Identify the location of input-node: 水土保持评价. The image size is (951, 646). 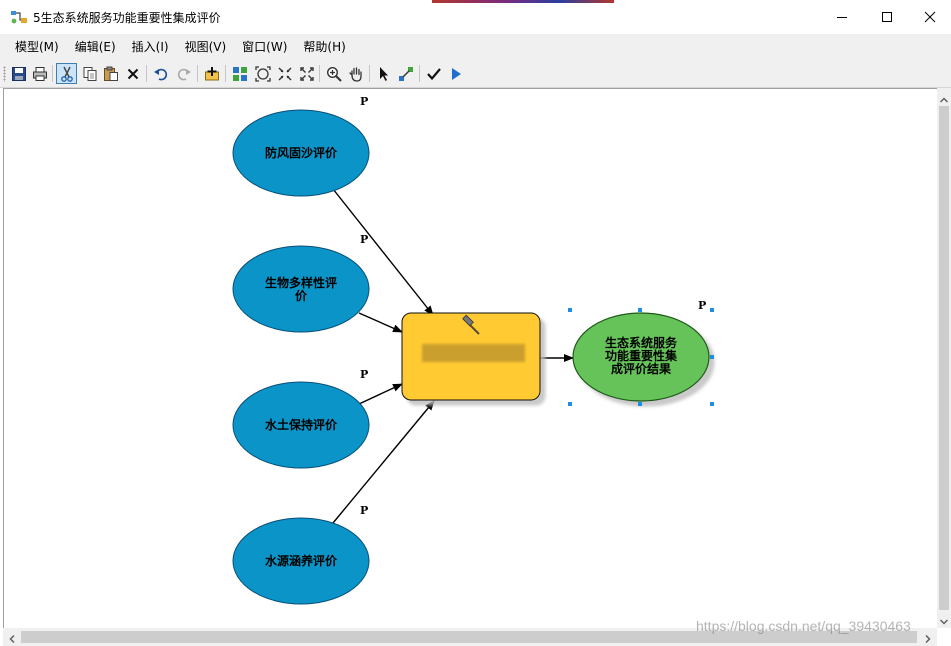
(301, 425).